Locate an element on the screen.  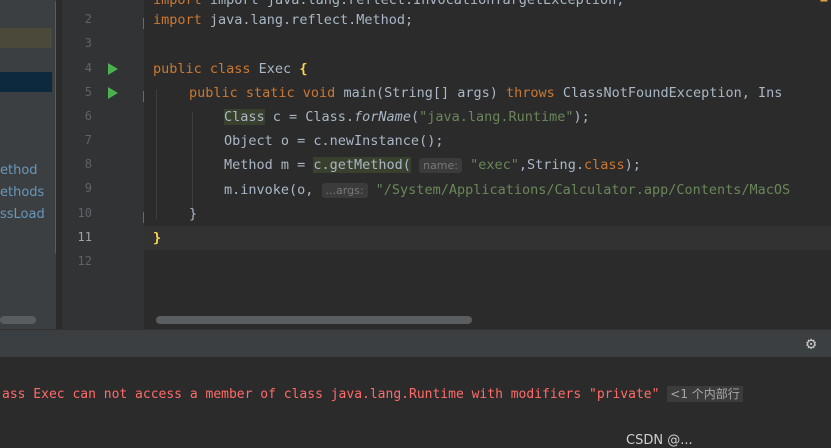
code-text: ( is located at coordinates (415, 117).